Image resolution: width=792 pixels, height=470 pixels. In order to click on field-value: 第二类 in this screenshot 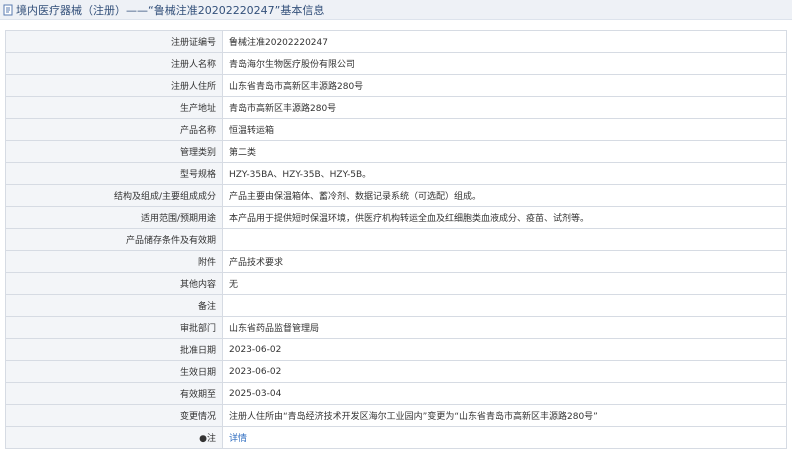, I will do `click(504, 151)`.